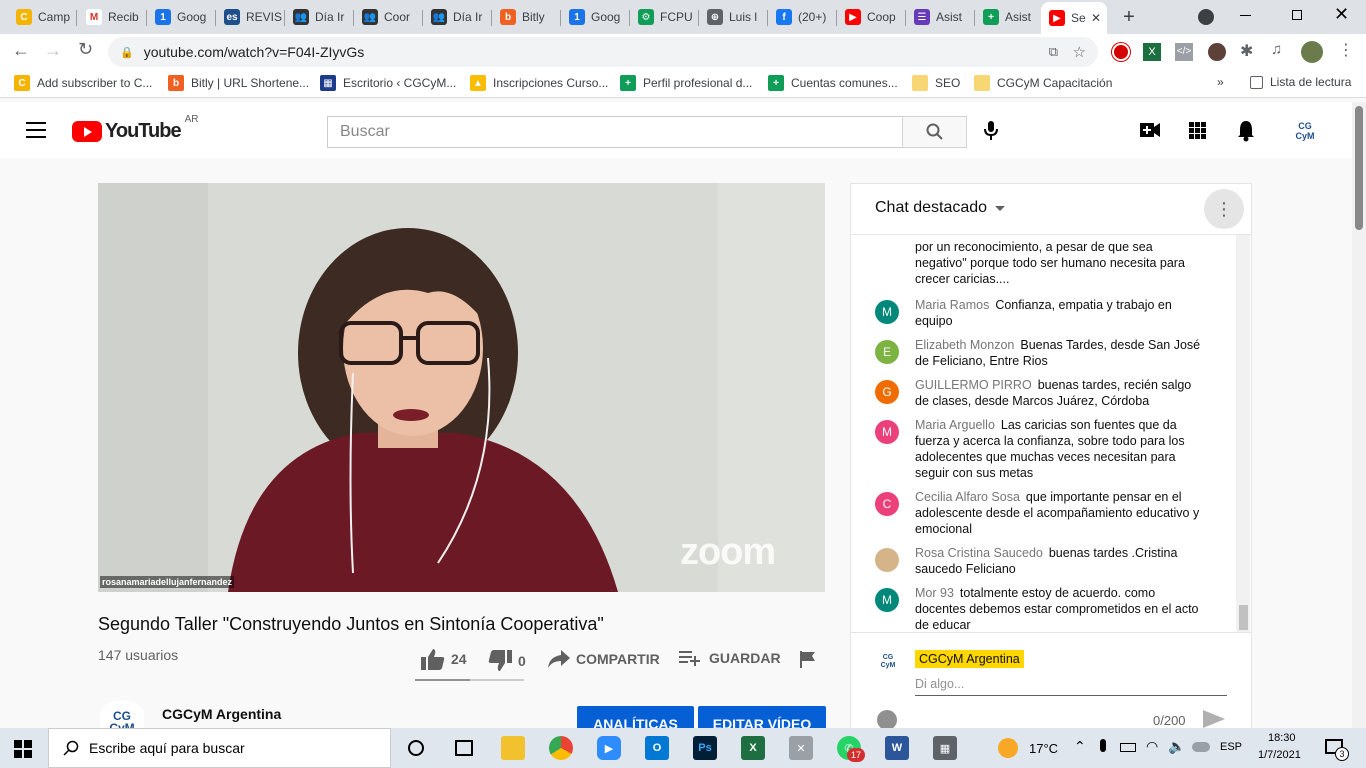 The width and height of the screenshot is (1366, 768). What do you see at coordinates (887, 504) in the screenshot?
I see `chat-author-avatar: C` at bounding box center [887, 504].